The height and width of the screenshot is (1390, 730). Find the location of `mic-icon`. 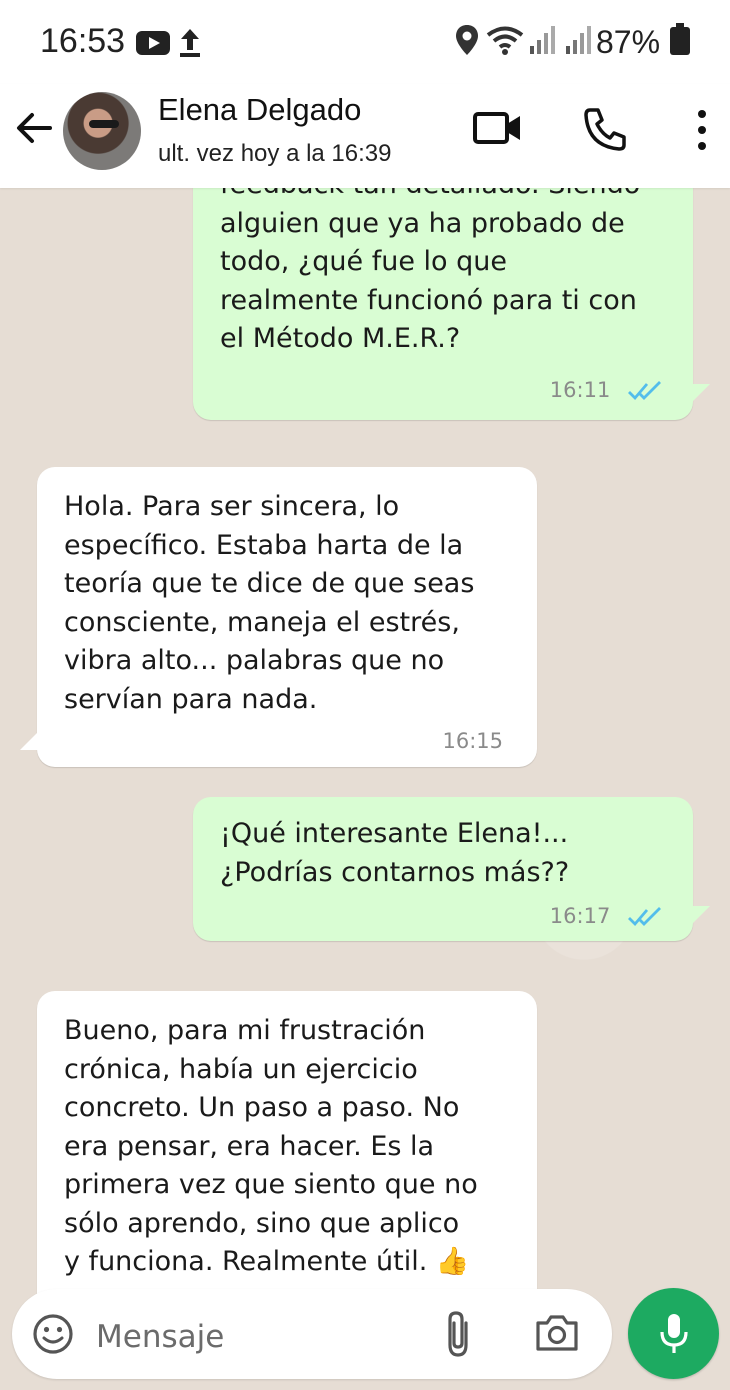

mic-icon is located at coordinates (674, 1333).